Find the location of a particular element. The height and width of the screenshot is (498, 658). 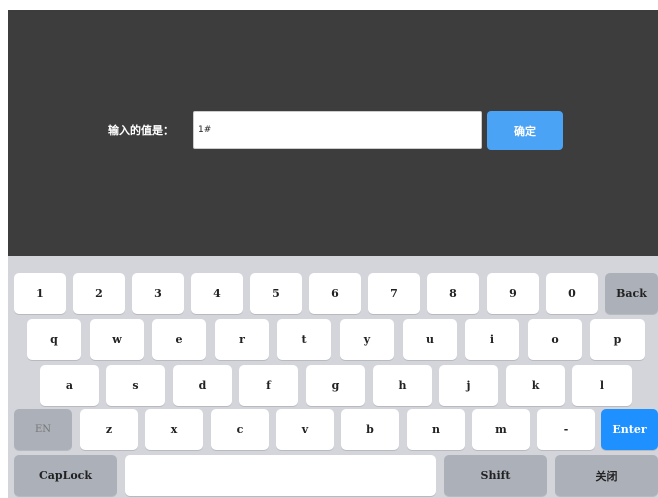

key-8: 8 is located at coordinates (453, 293).